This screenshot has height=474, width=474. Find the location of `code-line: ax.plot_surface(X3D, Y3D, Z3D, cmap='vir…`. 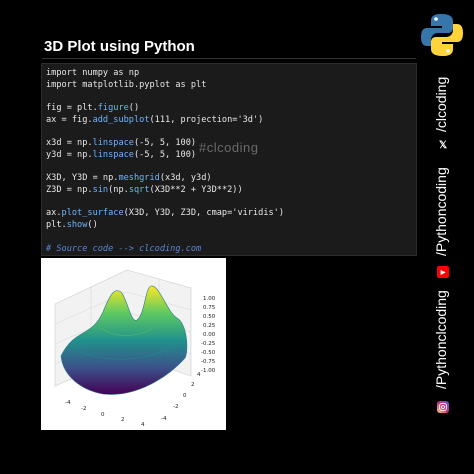

code-line: ax.plot_surface(X3D, Y3D, Z3D, cmap='vir… is located at coordinates (165, 213).